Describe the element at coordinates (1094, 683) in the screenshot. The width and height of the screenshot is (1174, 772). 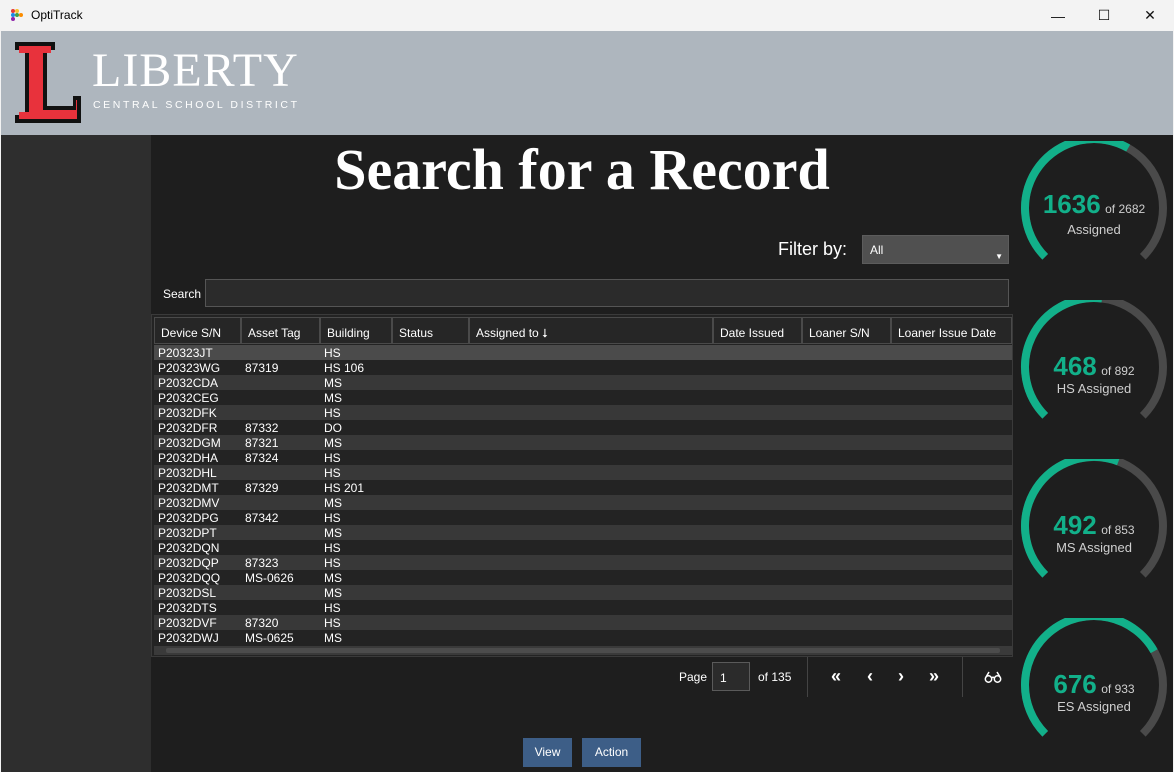
I see `gauge-es-assigned: 676 of 933 ES Assigned` at that location.